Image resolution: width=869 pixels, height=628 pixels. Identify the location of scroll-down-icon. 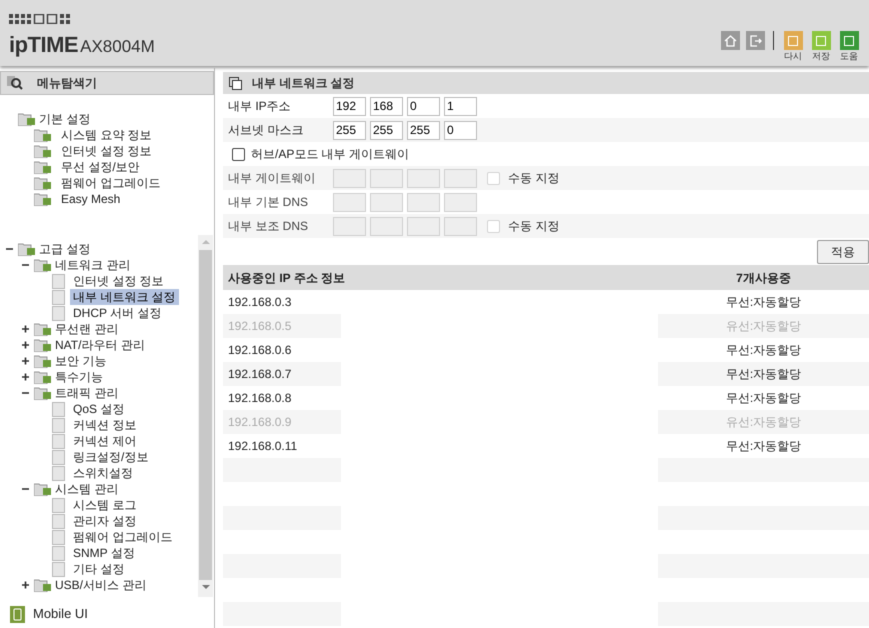
(206, 587).